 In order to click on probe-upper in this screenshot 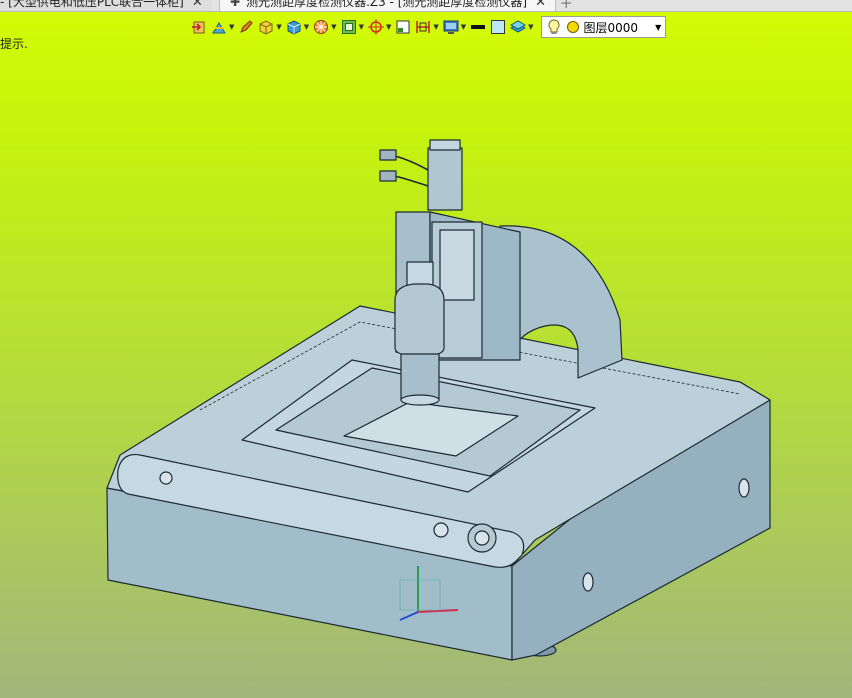, I will do `click(420, 274)`.